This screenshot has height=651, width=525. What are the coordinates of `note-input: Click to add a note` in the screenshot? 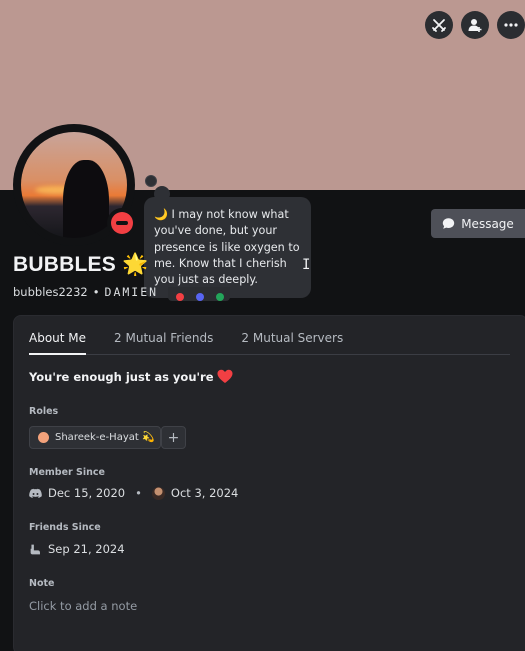 It's located at (83, 606).